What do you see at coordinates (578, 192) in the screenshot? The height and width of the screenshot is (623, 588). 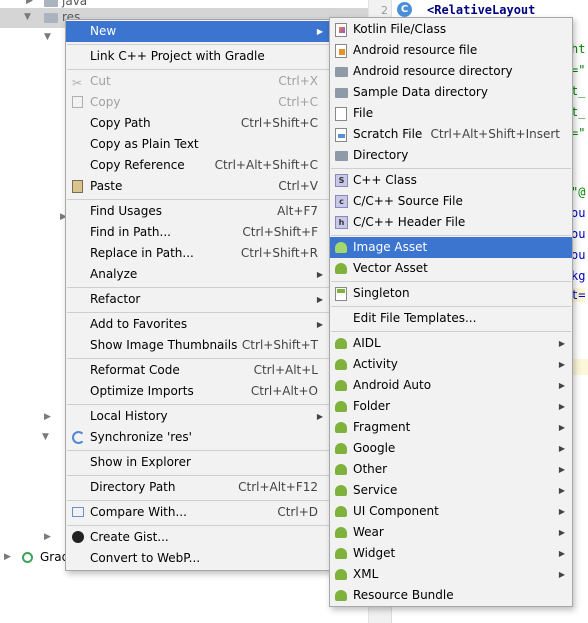 I see `code-fragment: "@` at bounding box center [578, 192].